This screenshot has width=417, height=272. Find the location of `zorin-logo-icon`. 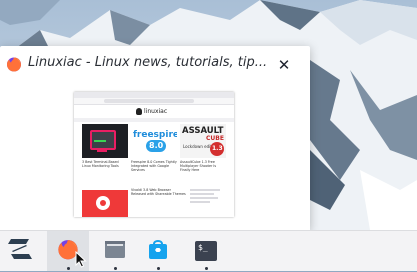

zorin-logo-icon is located at coordinates (20, 251).